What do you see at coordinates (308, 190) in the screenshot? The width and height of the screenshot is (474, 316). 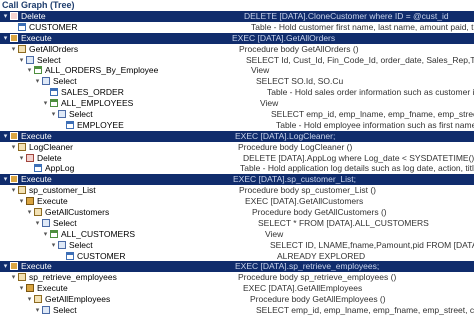 I see `node-detail: Procedure body sp_customer_List ()` at bounding box center [308, 190].